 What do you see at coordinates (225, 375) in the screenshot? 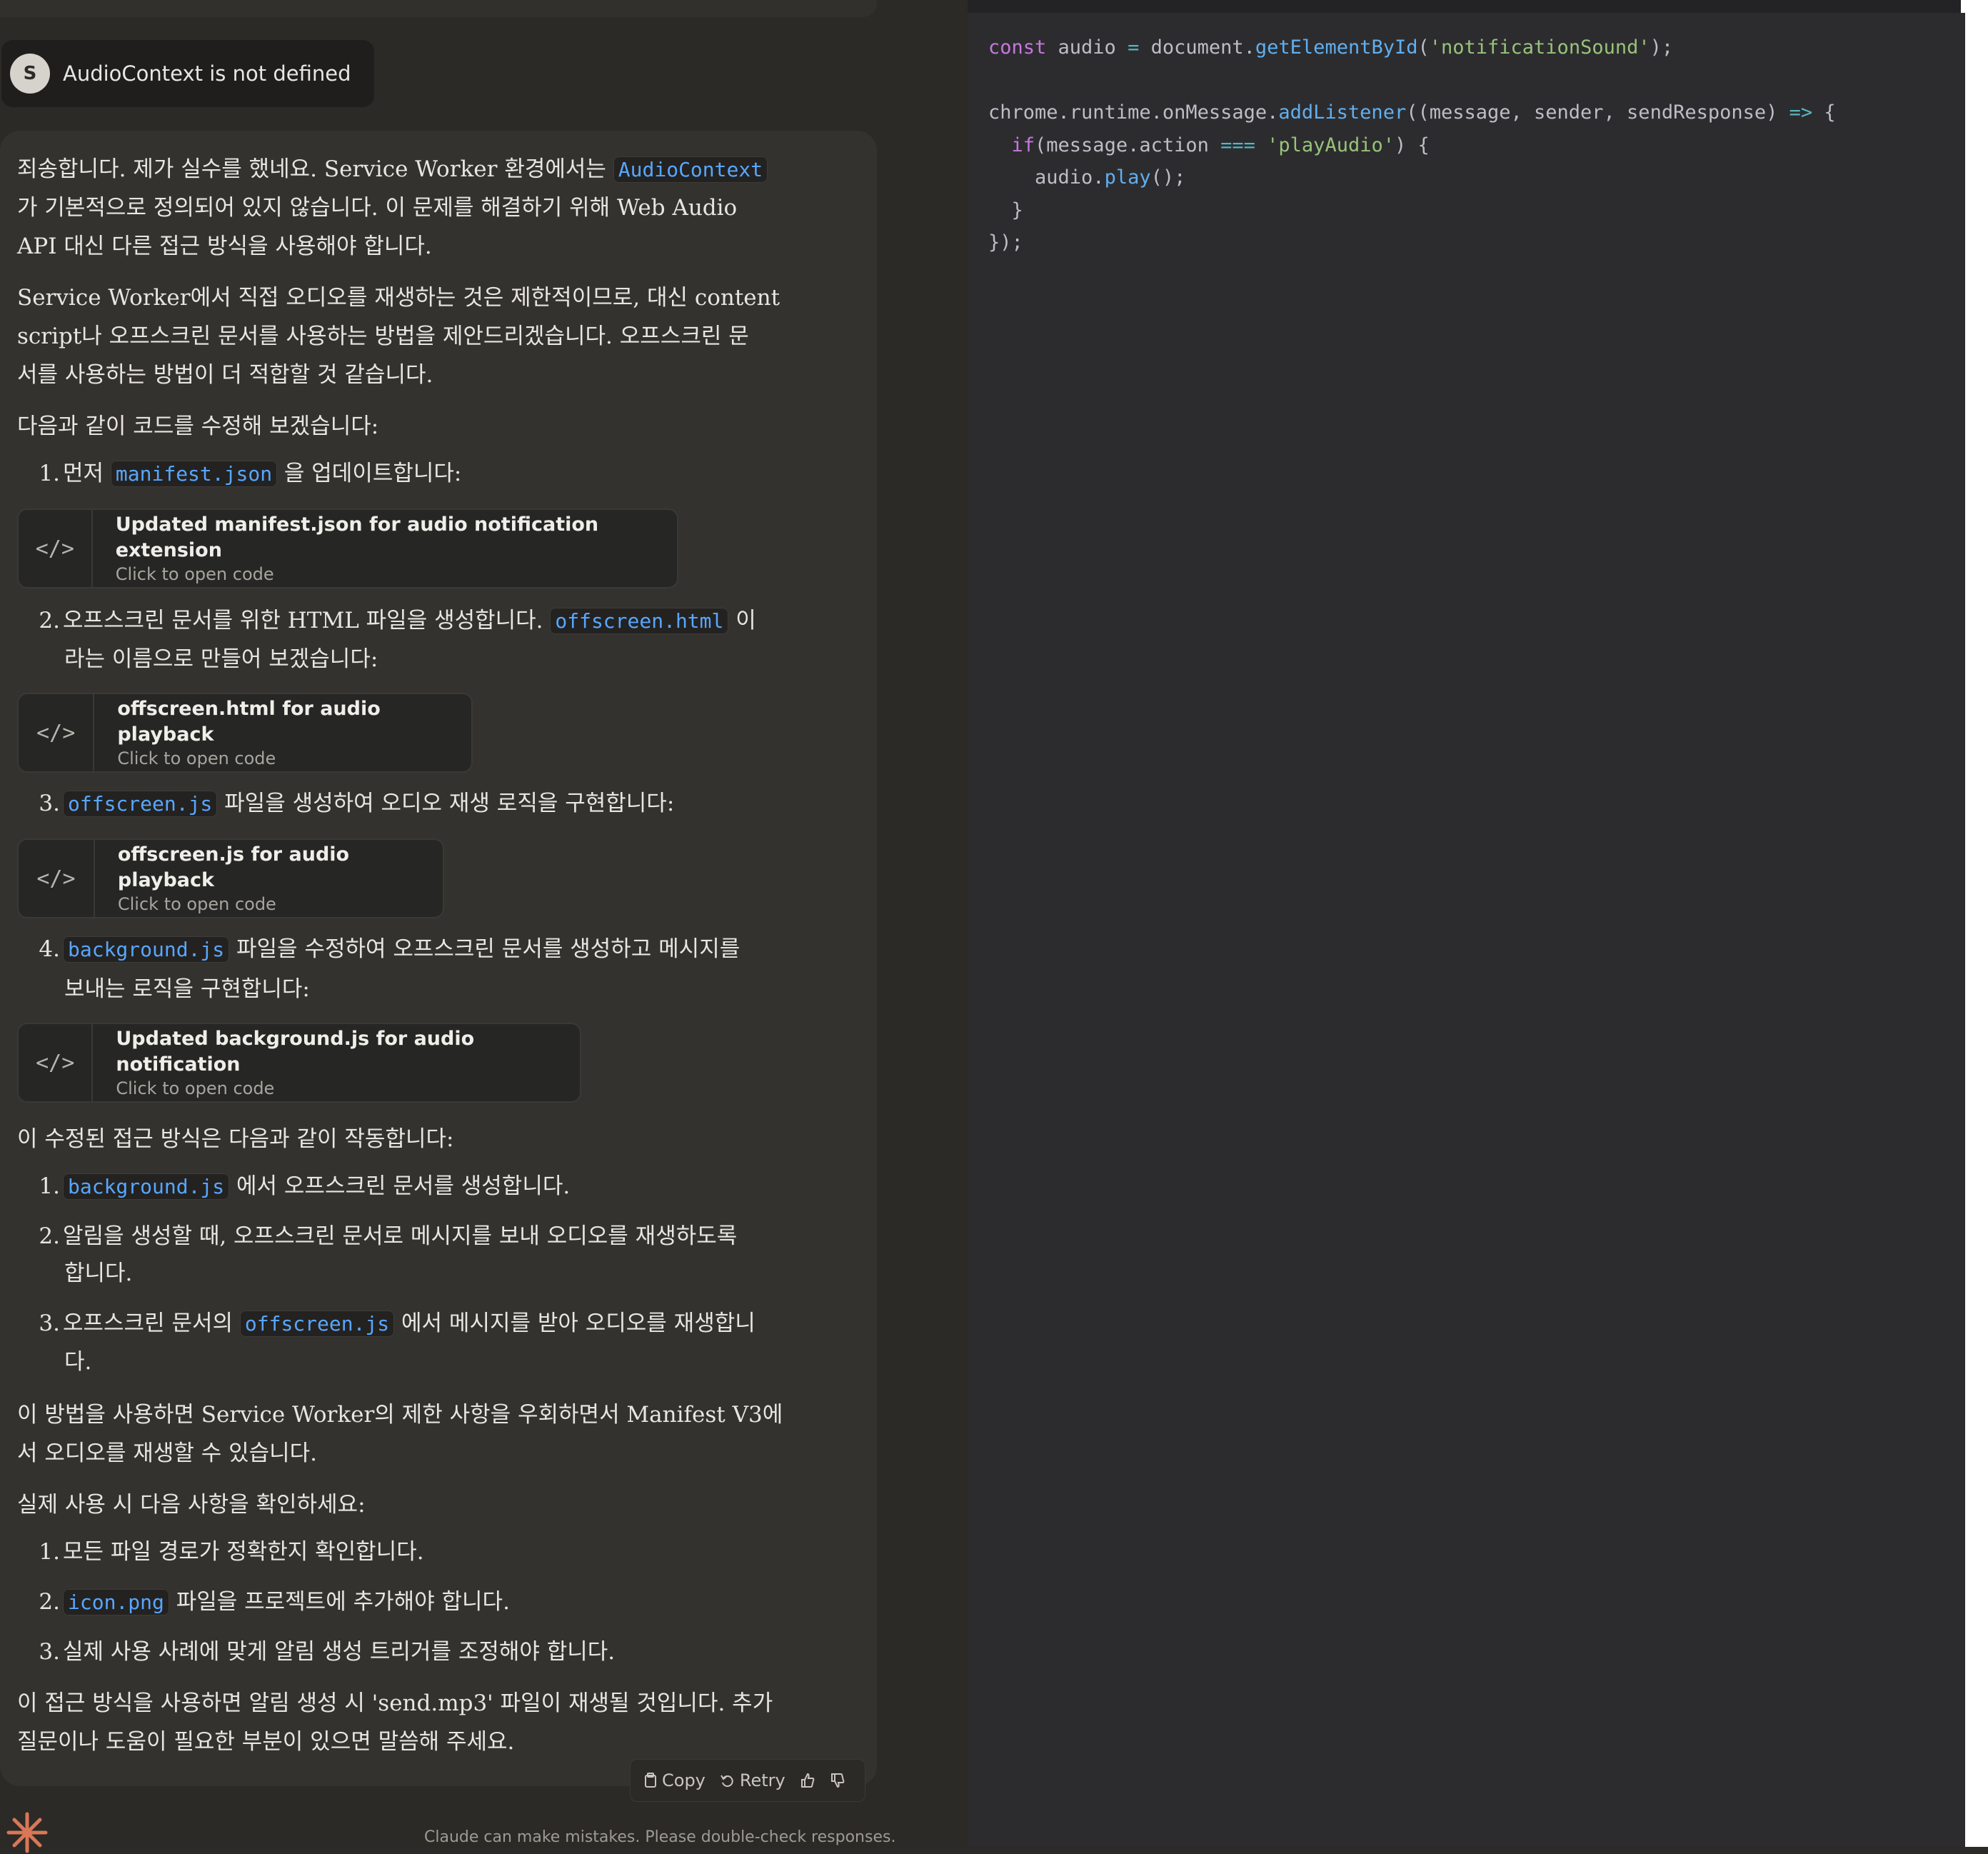
I see `response-text: 서를 사용하는 방법이 더 적합할 것 같습니다.` at bounding box center [225, 375].